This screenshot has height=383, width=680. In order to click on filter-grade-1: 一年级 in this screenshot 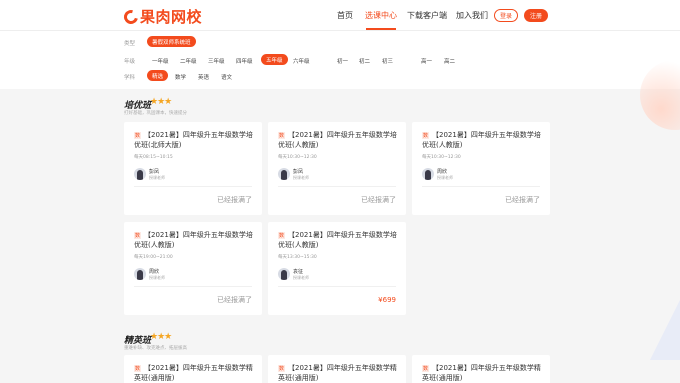, I will do `click(160, 61)`.